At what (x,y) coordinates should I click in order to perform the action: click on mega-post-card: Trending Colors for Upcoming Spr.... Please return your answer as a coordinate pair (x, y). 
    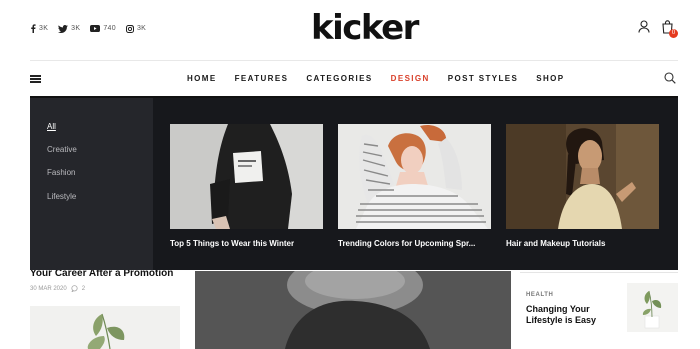
    Looking at the image, I should click on (414, 186).